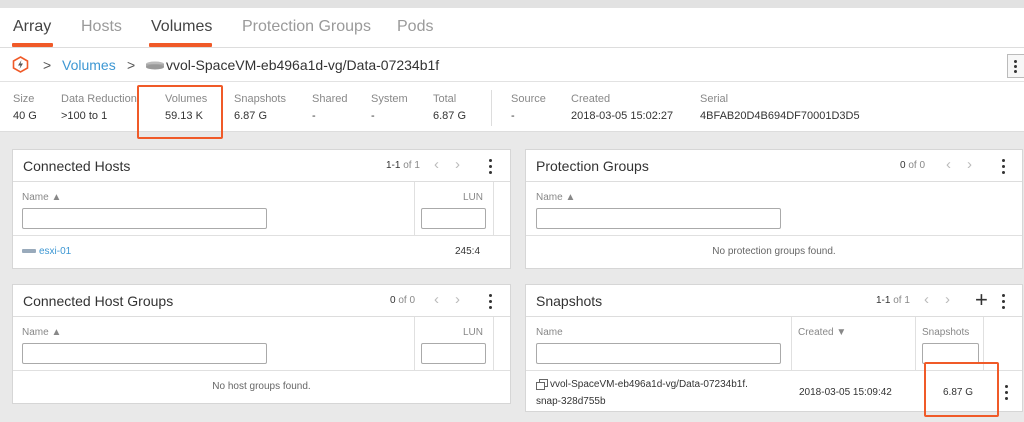  Describe the element at coordinates (512, 4) in the screenshot. I see `top-strip` at that location.